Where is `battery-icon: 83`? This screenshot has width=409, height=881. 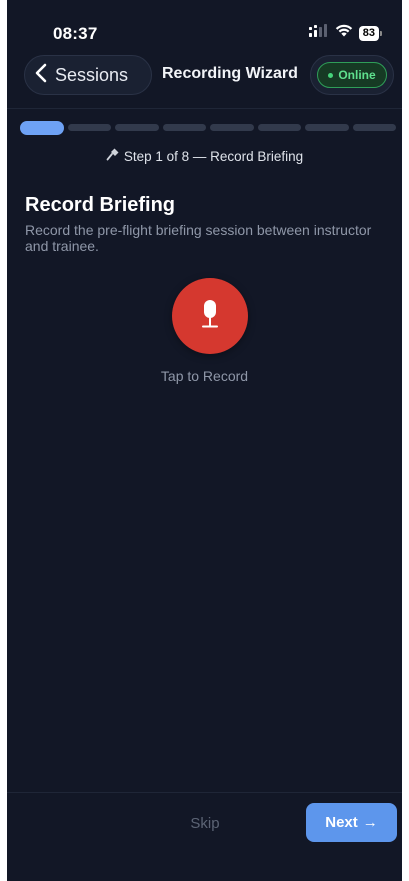
battery-icon: 83 is located at coordinates (370, 33).